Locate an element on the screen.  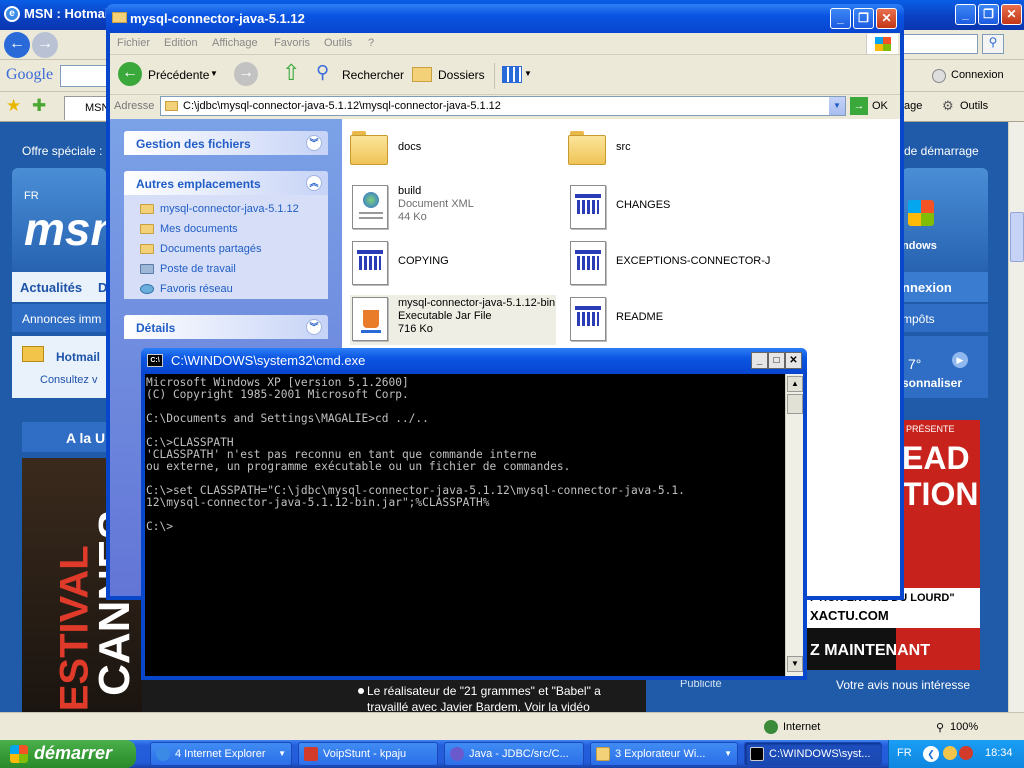
forward-arrow-icon: → is located at coordinates (246, 74).